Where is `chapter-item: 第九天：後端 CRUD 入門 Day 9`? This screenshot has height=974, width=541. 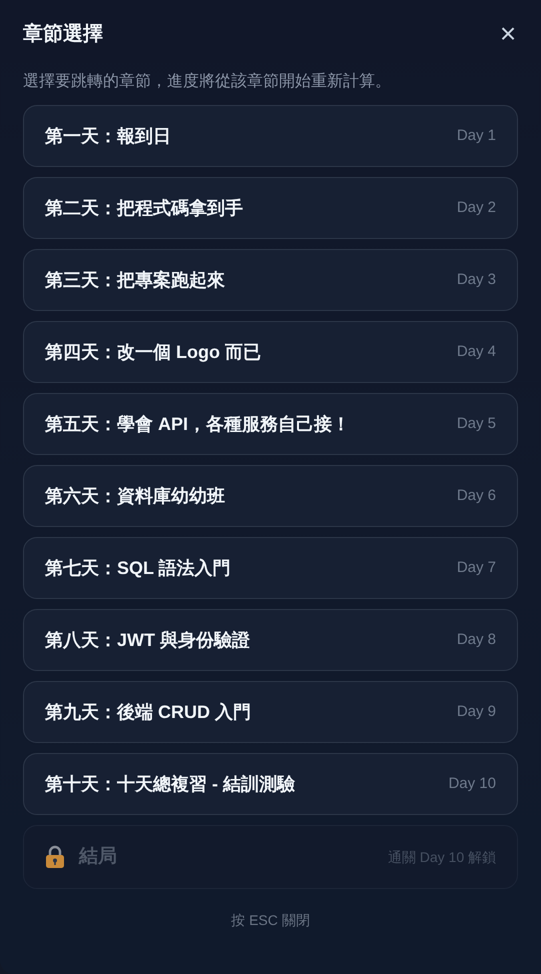
chapter-item: 第九天：後端 CRUD 入門 Day 9 is located at coordinates (270, 712).